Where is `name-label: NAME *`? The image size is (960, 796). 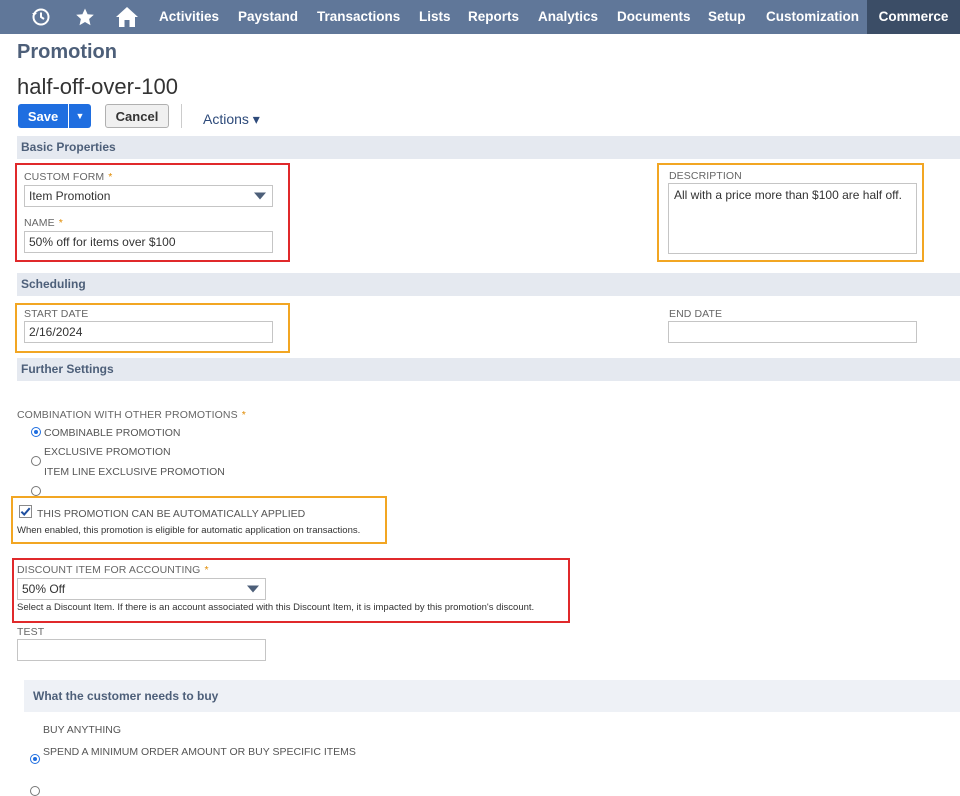
name-label: NAME * is located at coordinates (43, 223).